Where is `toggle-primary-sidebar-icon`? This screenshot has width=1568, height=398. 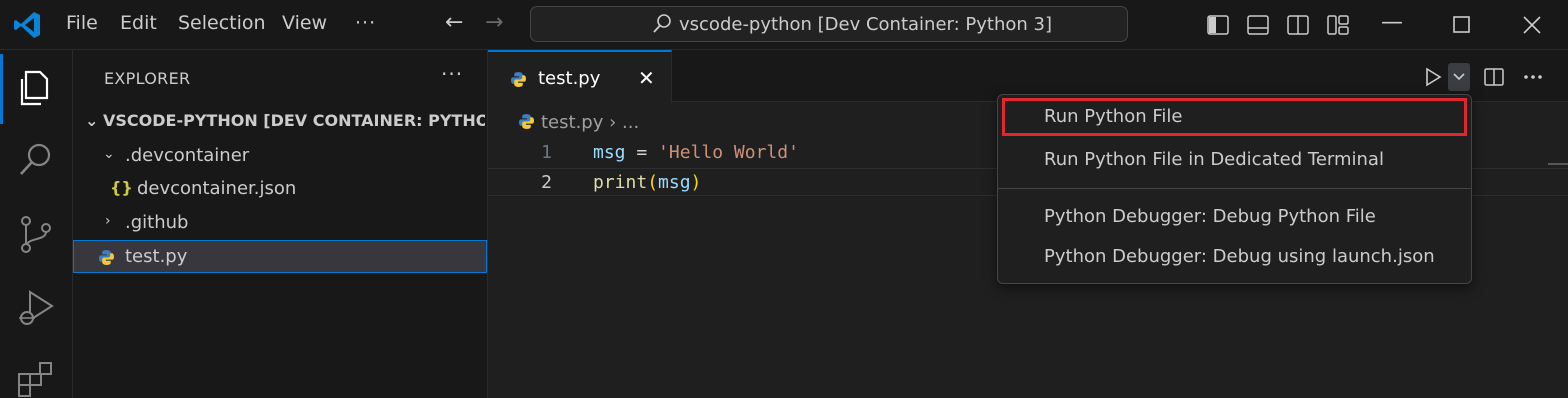
toggle-primary-sidebar-icon is located at coordinates (1218, 25).